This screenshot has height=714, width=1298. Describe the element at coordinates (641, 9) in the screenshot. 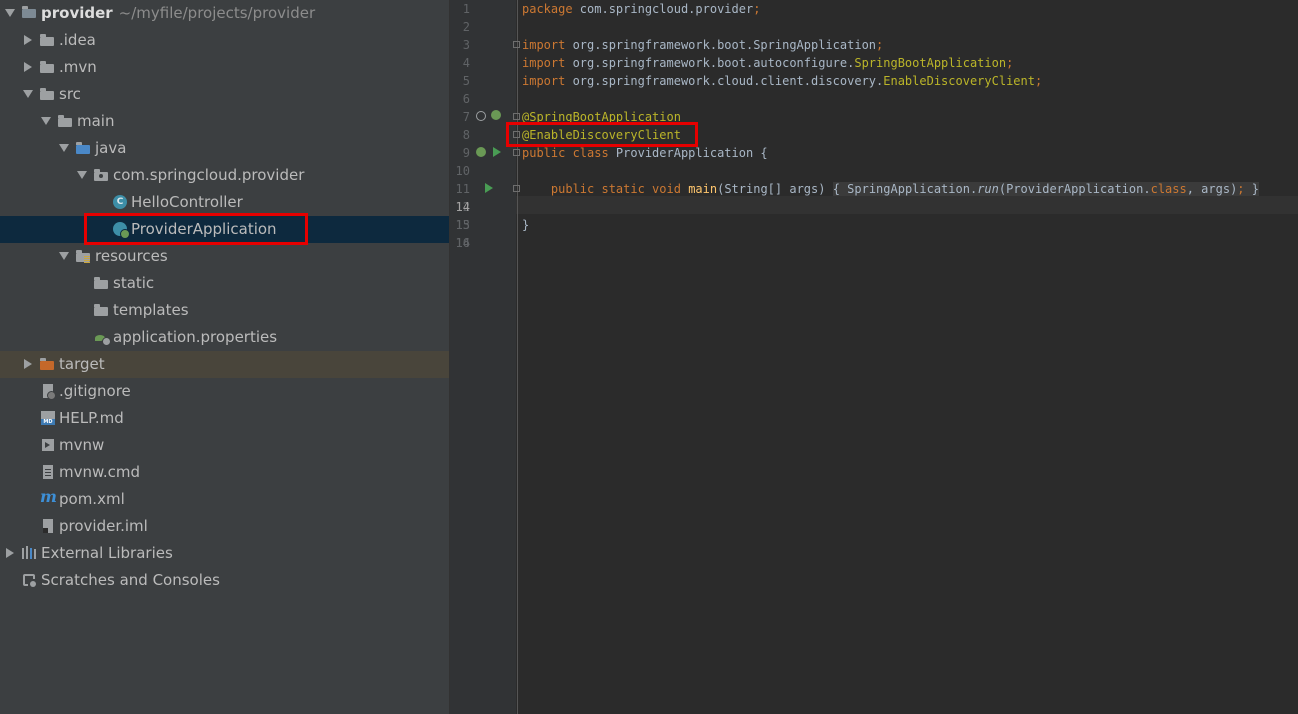

I see `code-line-1: package com.springcloud.provider;` at that location.